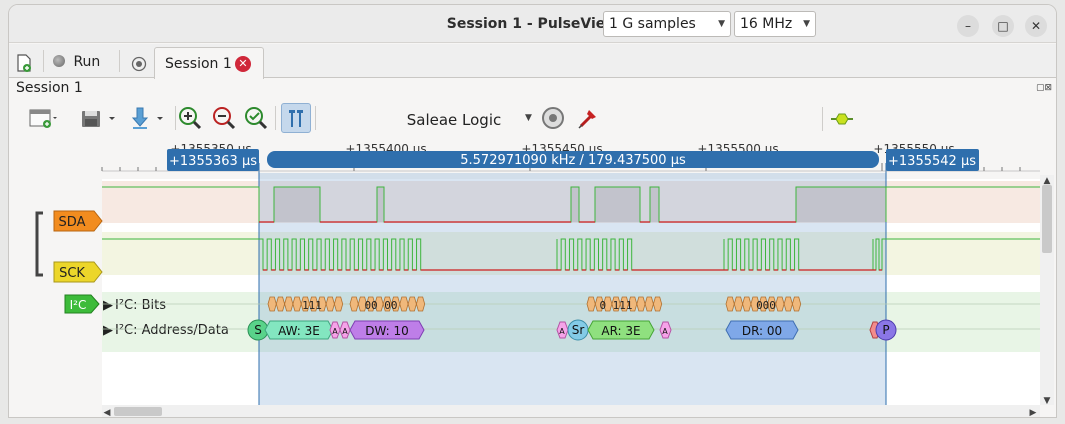  I want to click on device-dropdown-arrow-icon: ▼, so click(528, 118).